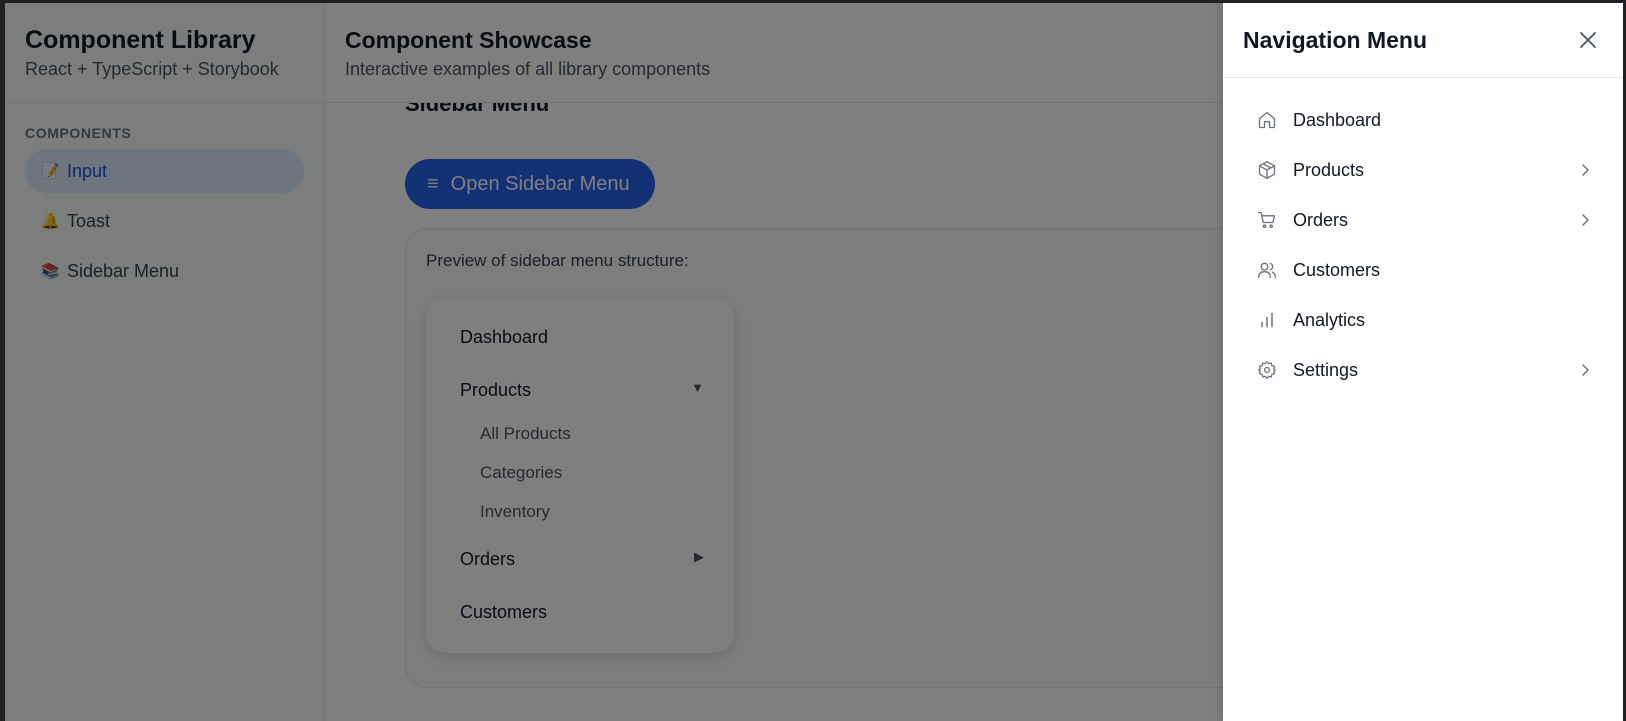  Describe the element at coordinates (1329, 169) in the screenshot. I see `drawer-item-label: Products` at that location.